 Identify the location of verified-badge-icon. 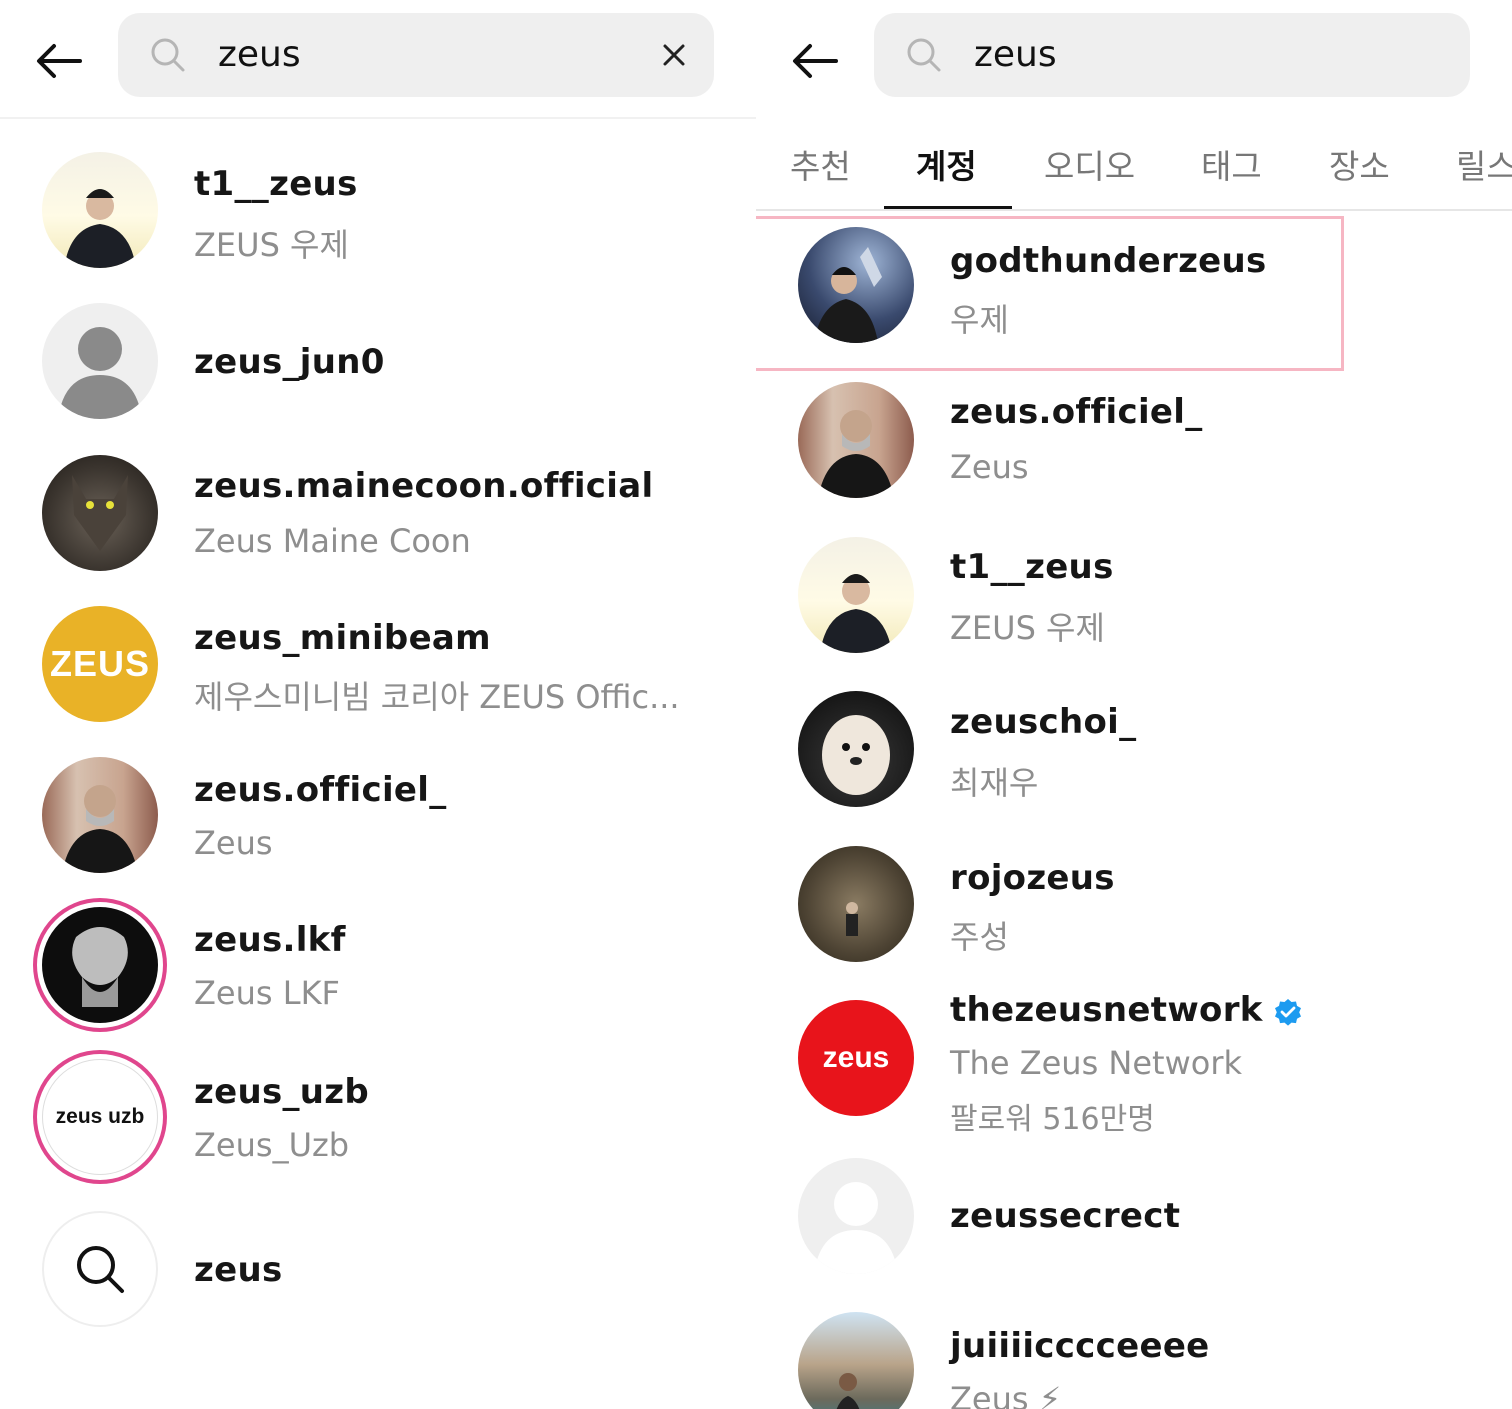
(1287, 1012).